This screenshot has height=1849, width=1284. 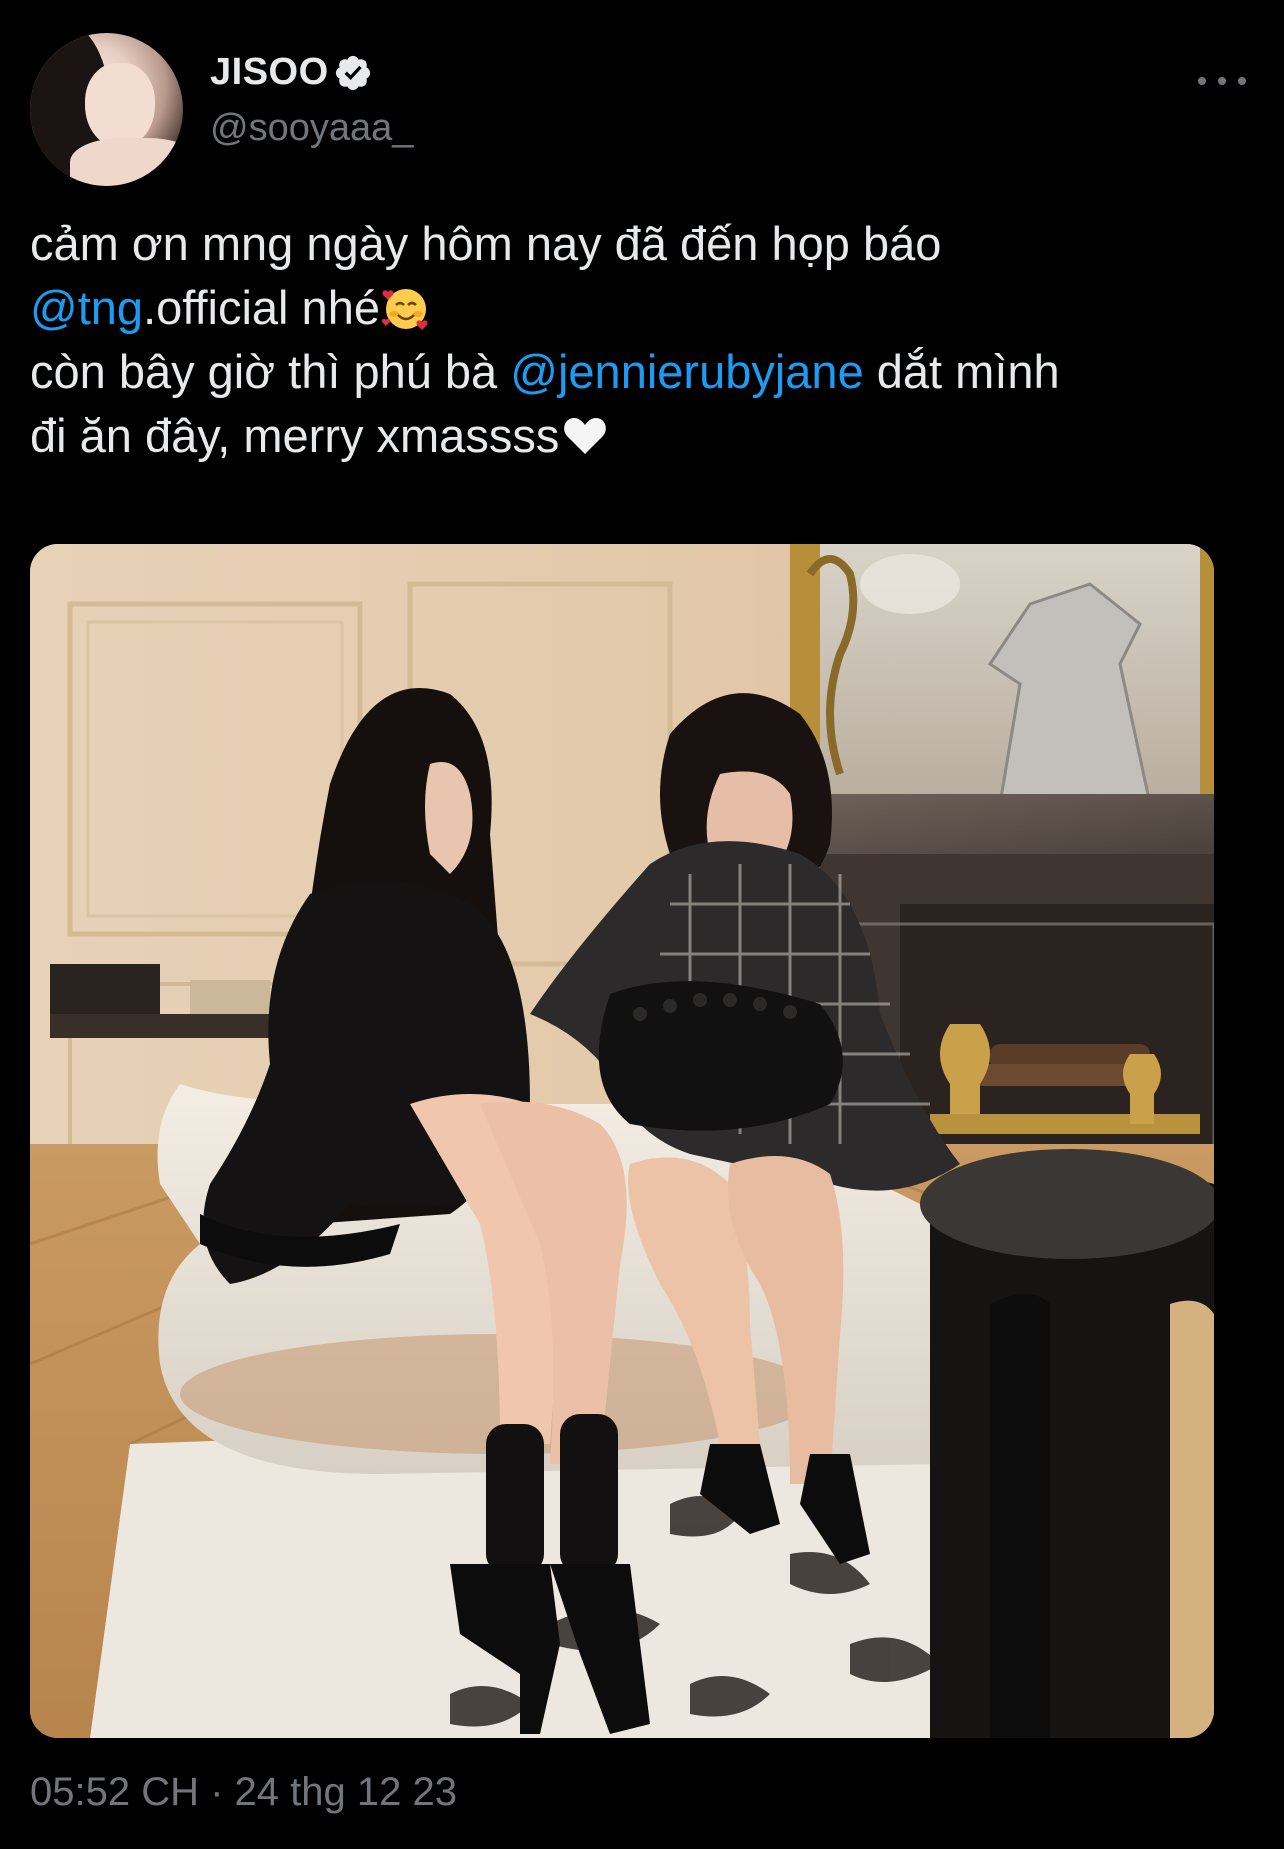 What do you see at coordinates (269, 72) in the screenshot?
I see `author-display-name: JISOO` at bounding box center [269, 72].